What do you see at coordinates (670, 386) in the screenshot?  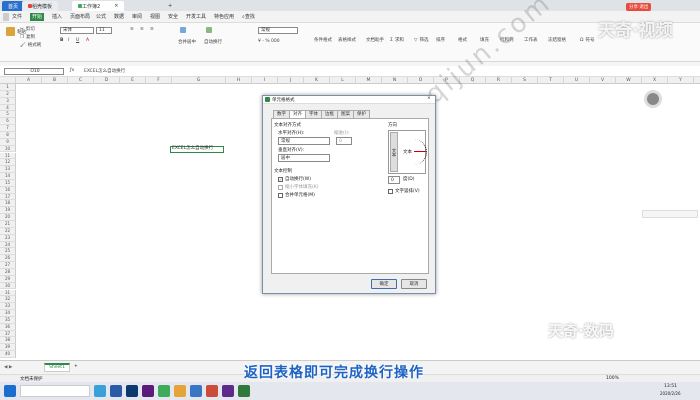 I see `clock-time: 13:51` at bounding box center [670, 386].